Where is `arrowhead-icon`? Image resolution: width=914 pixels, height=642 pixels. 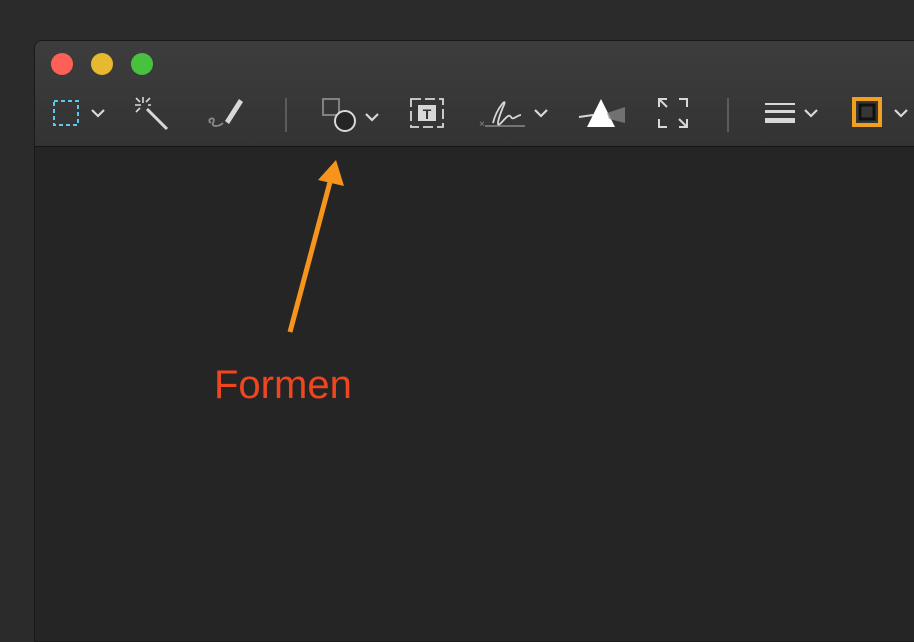 arrowhead-icon is located at coordinates (331, 173).